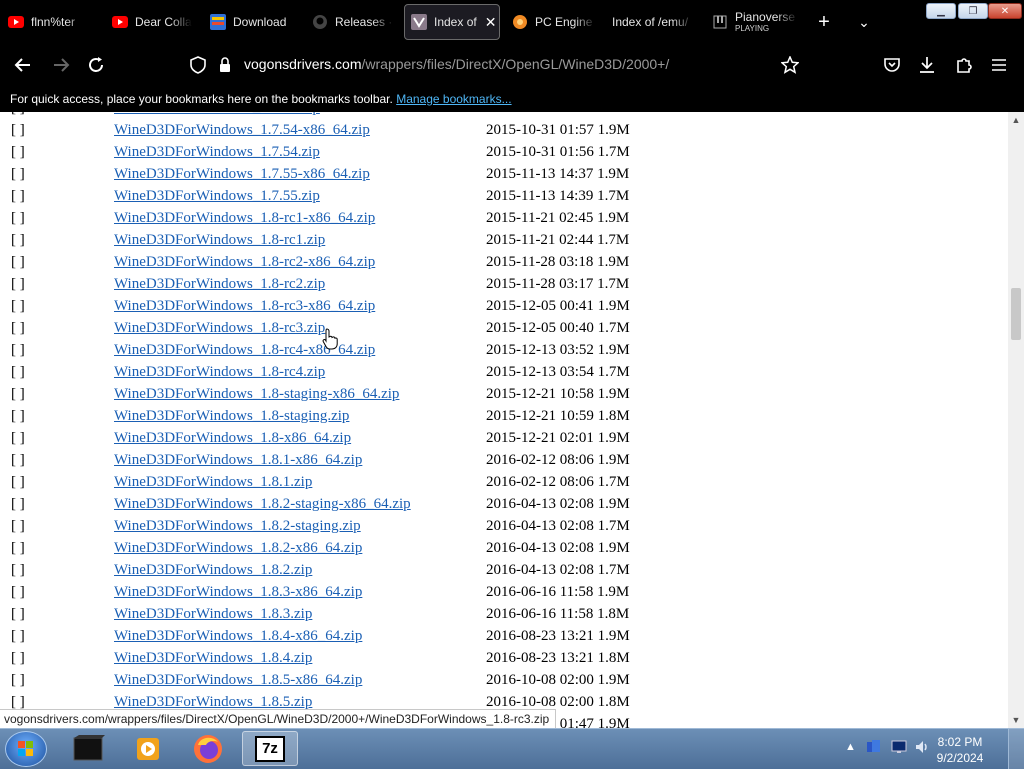 The image size is (1024, 771). What do you see at coordinates (48, 22) in the screenshot?
I see `tab-0: flnn%ter` at bounding box center [48, 22].